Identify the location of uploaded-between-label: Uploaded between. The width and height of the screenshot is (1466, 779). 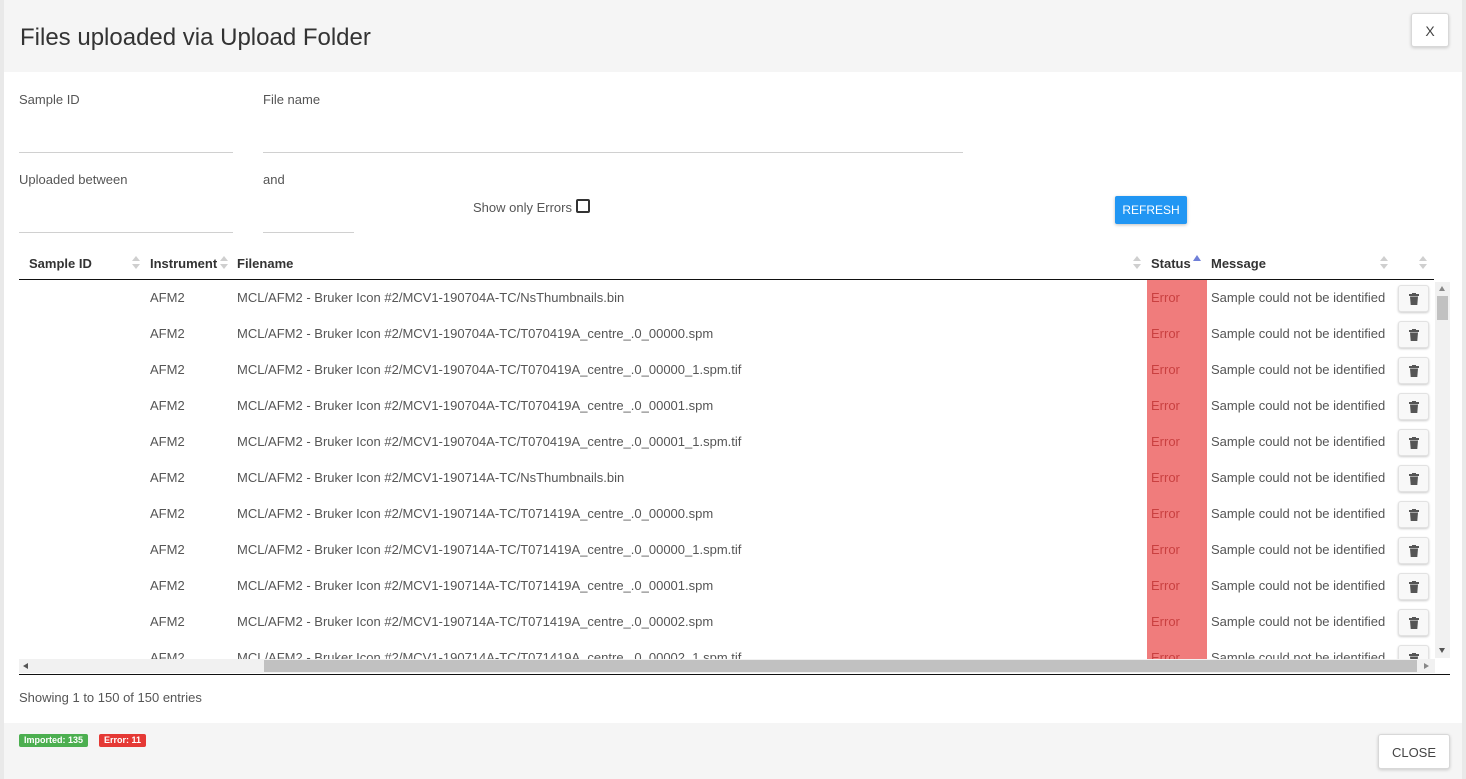
(73, 179).